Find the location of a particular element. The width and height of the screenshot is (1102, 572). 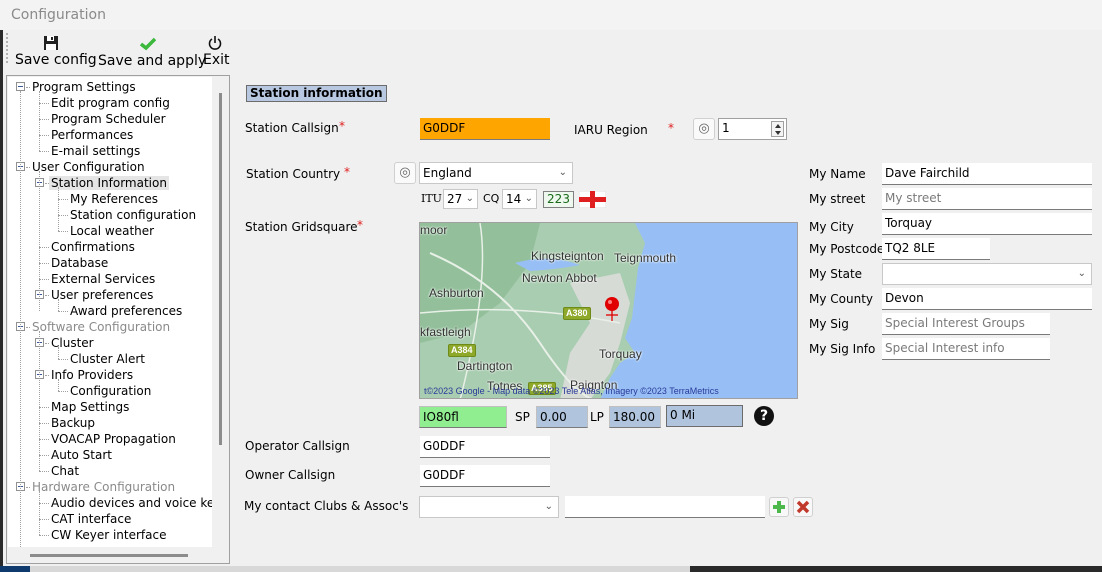

england-flag-icon is located at coordinates (592, 199).